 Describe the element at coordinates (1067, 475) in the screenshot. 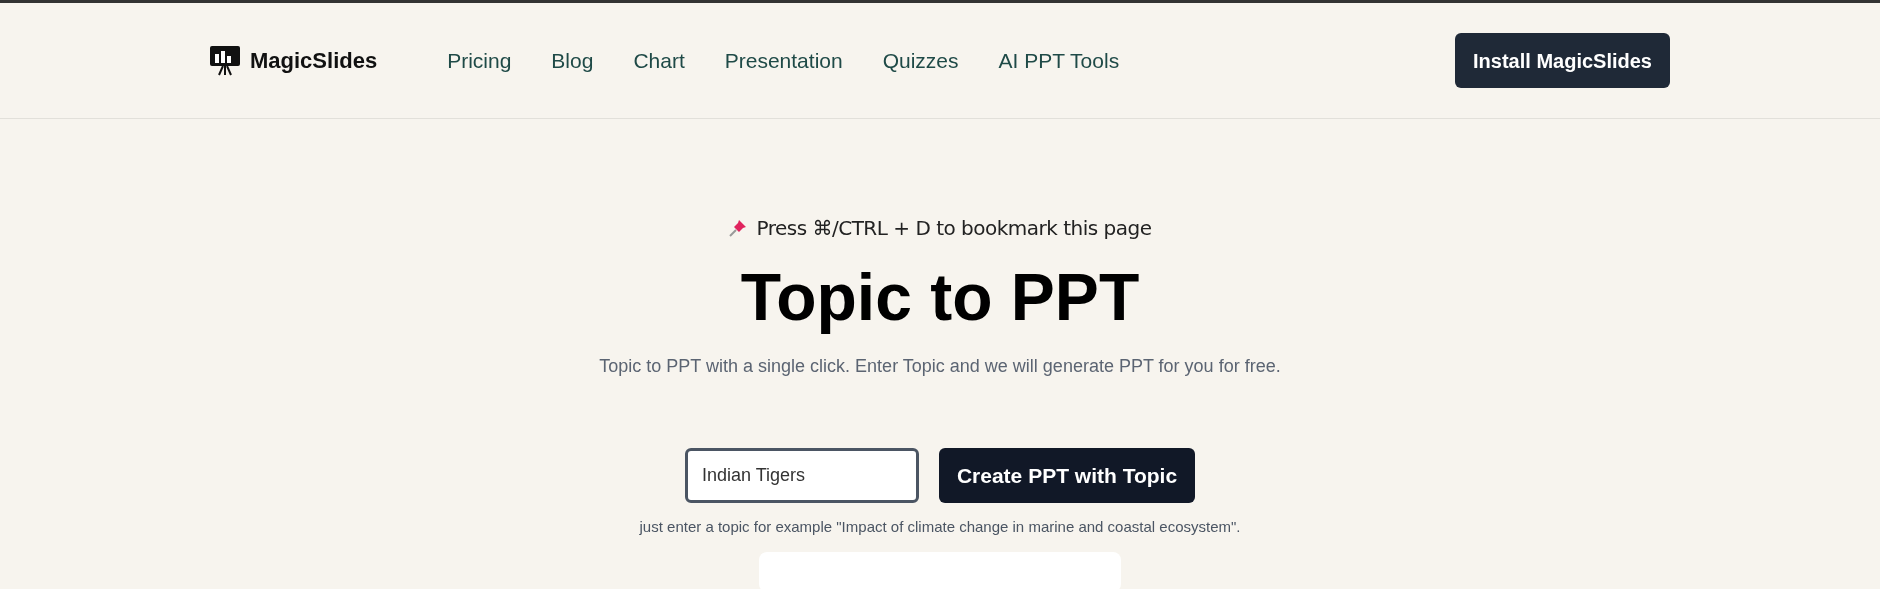

I see `create-ppt-button: Create PPT with Topic` at that location.